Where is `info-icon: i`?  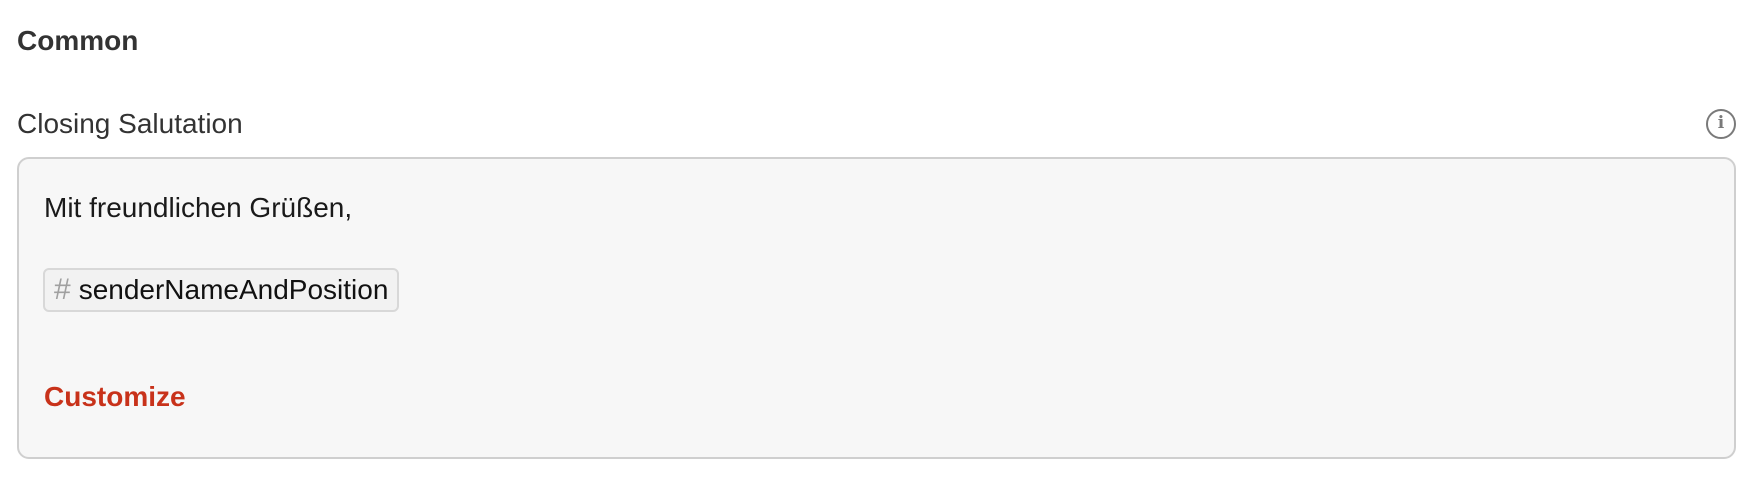
info-icon: i is located at coordinates (1721, 124).